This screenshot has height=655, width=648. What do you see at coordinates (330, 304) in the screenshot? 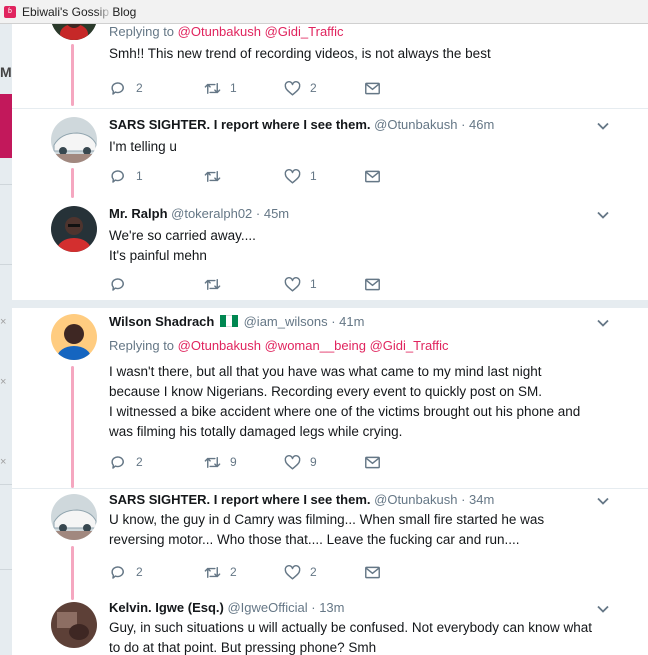
I see `thread-separator` at bounding box center [330, 304].